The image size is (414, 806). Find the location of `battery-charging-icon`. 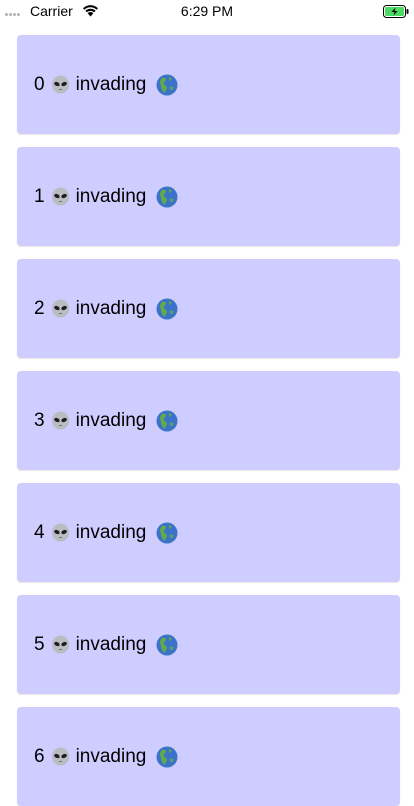

battery-charging-icon is located at coordinates (396, 11).